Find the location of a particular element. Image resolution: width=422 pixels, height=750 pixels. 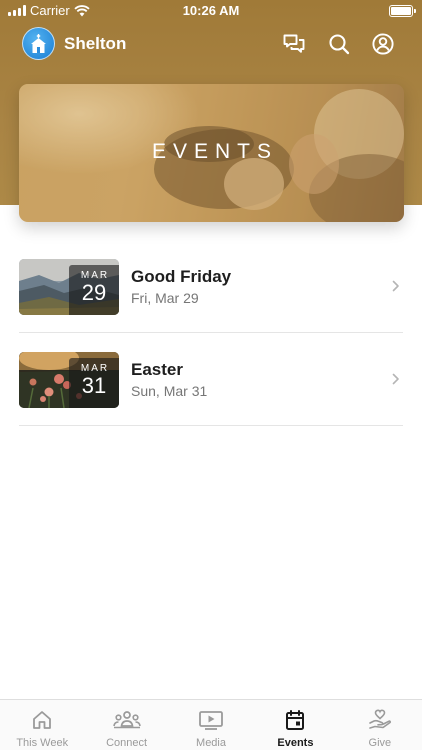

church-icon is located at coordinates (38, 43).